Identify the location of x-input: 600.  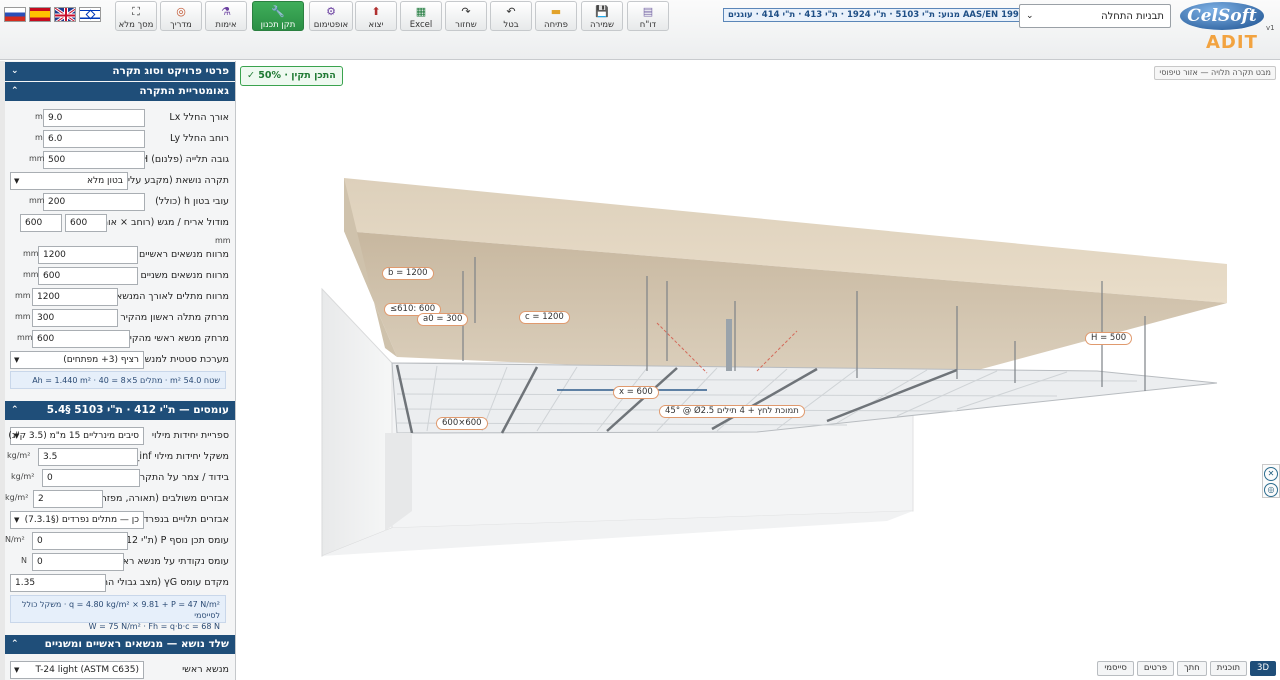
(88, 276).